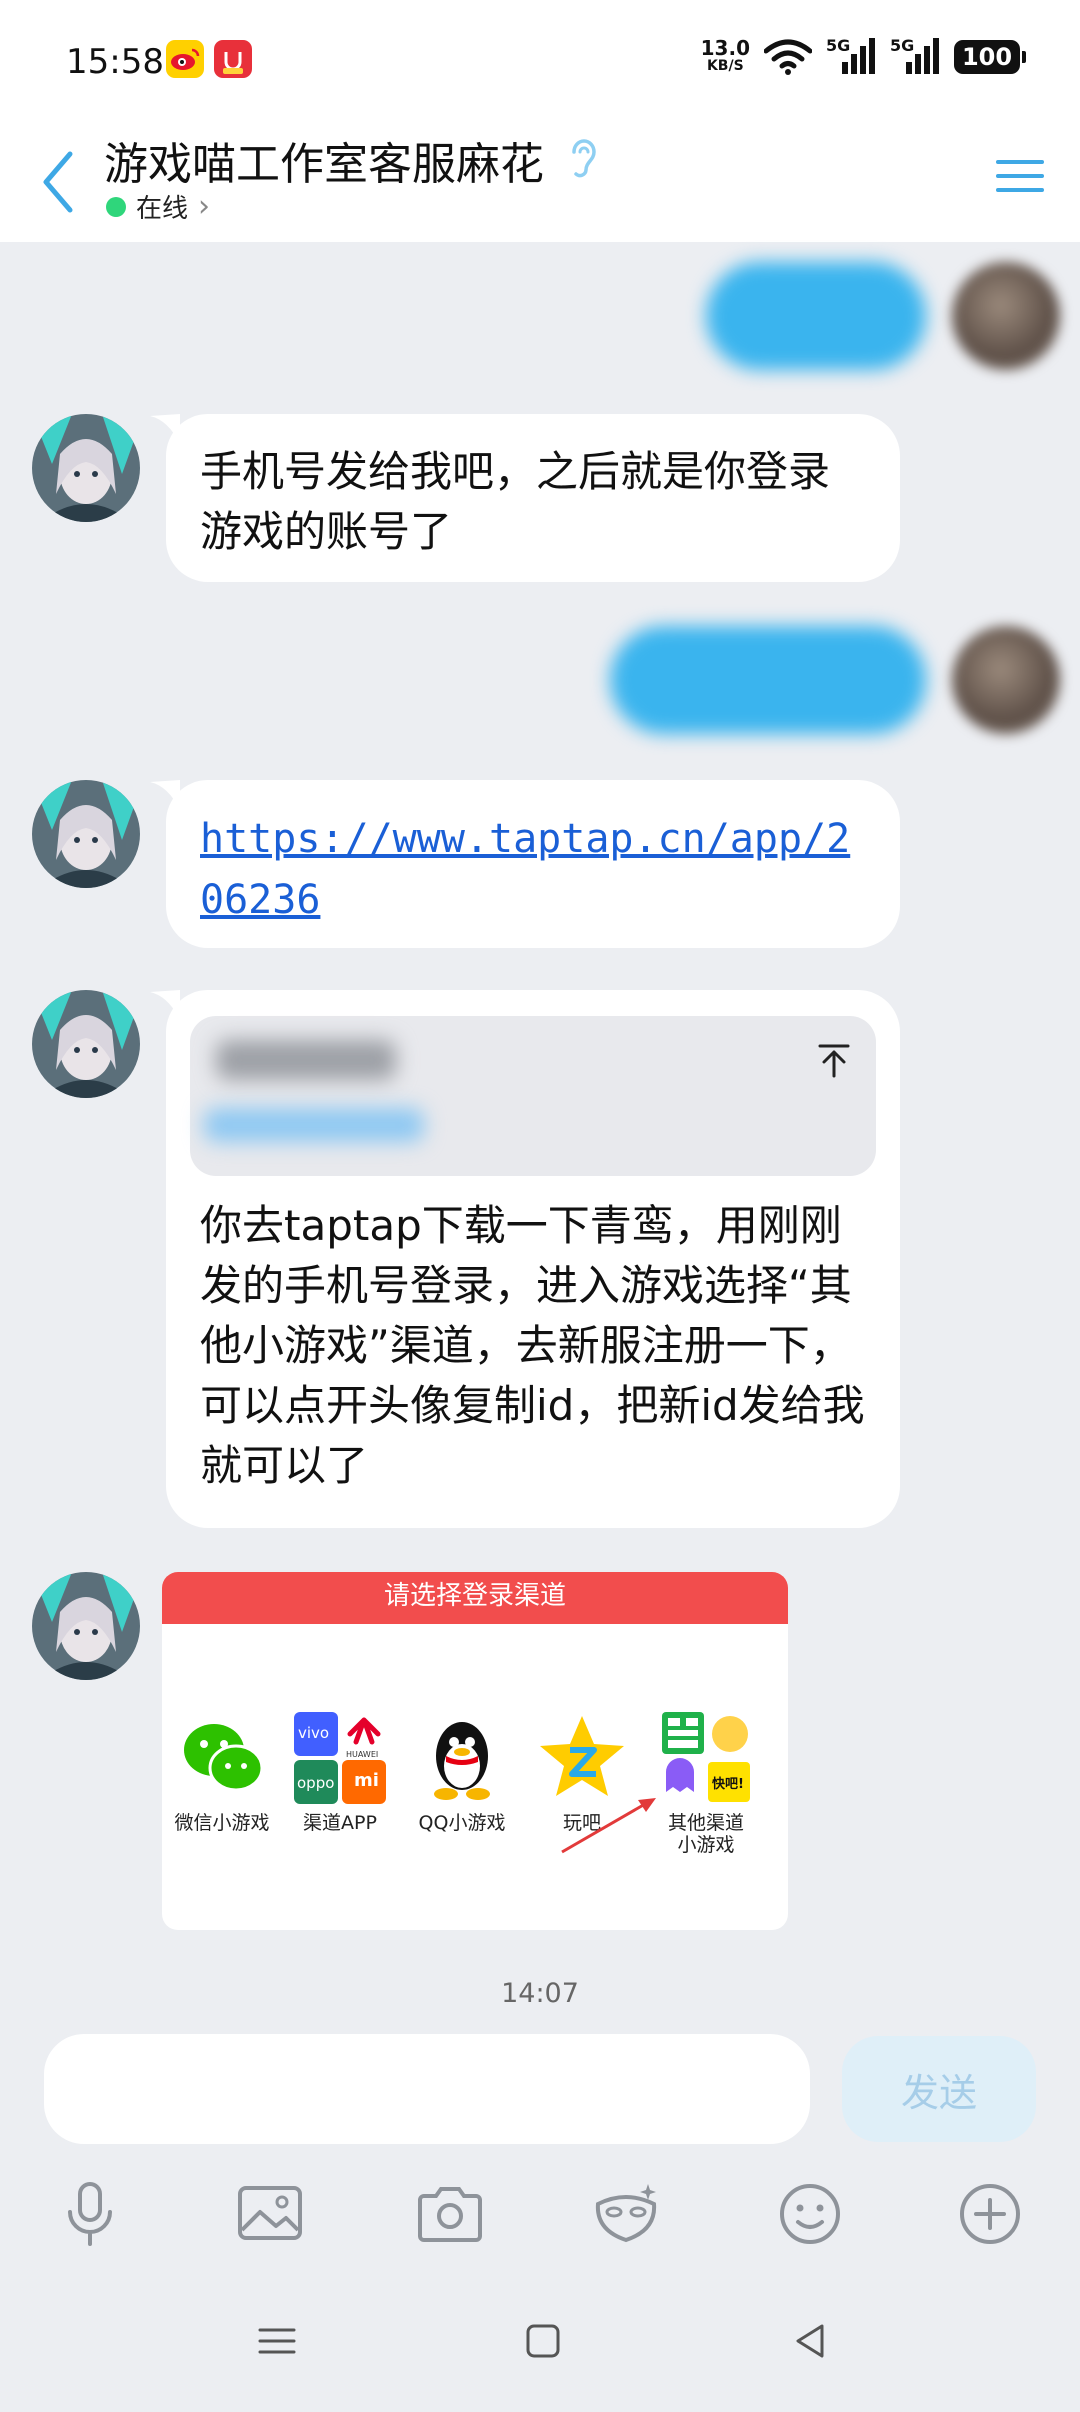  I want to click on chevron-left-icon, so click(58, 182).